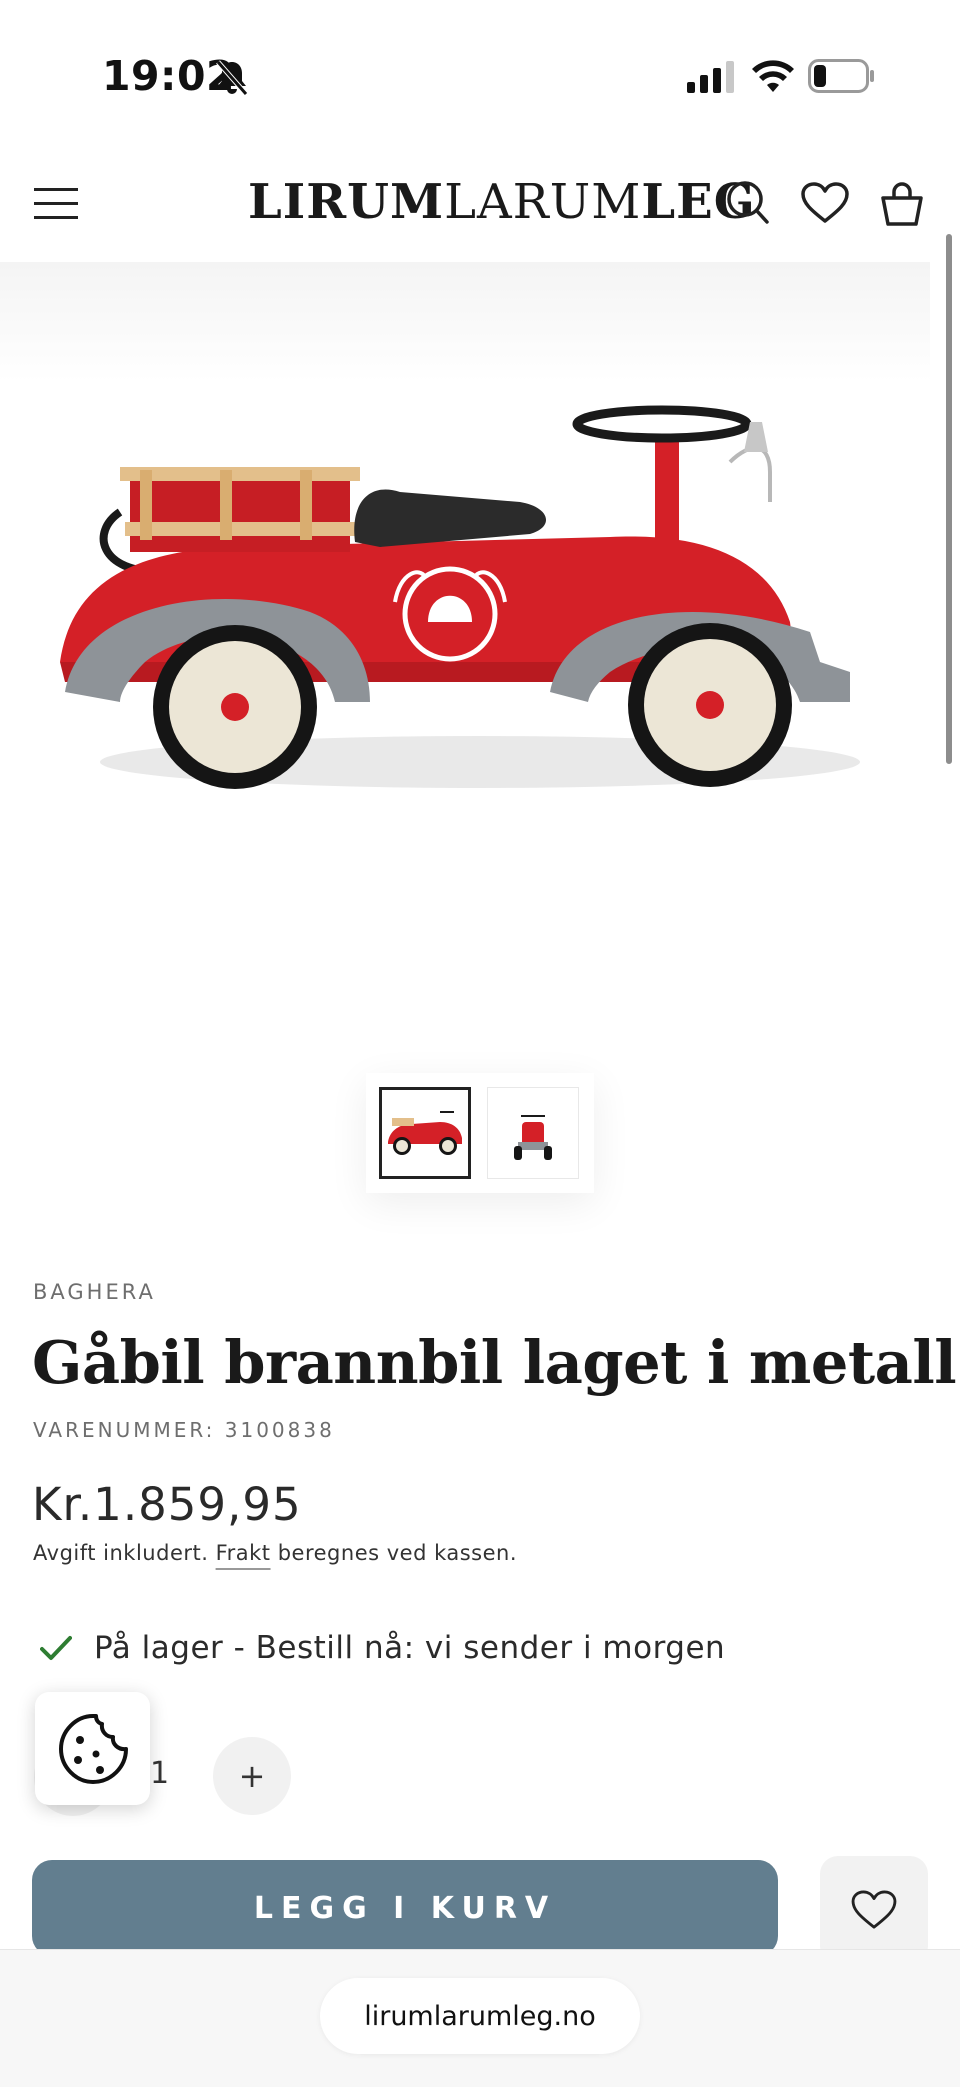  What do you see at coordinates (543, 202) in the screenshot?
I see `logo-part-larum: LARUM` at bounding box center [543, 202].